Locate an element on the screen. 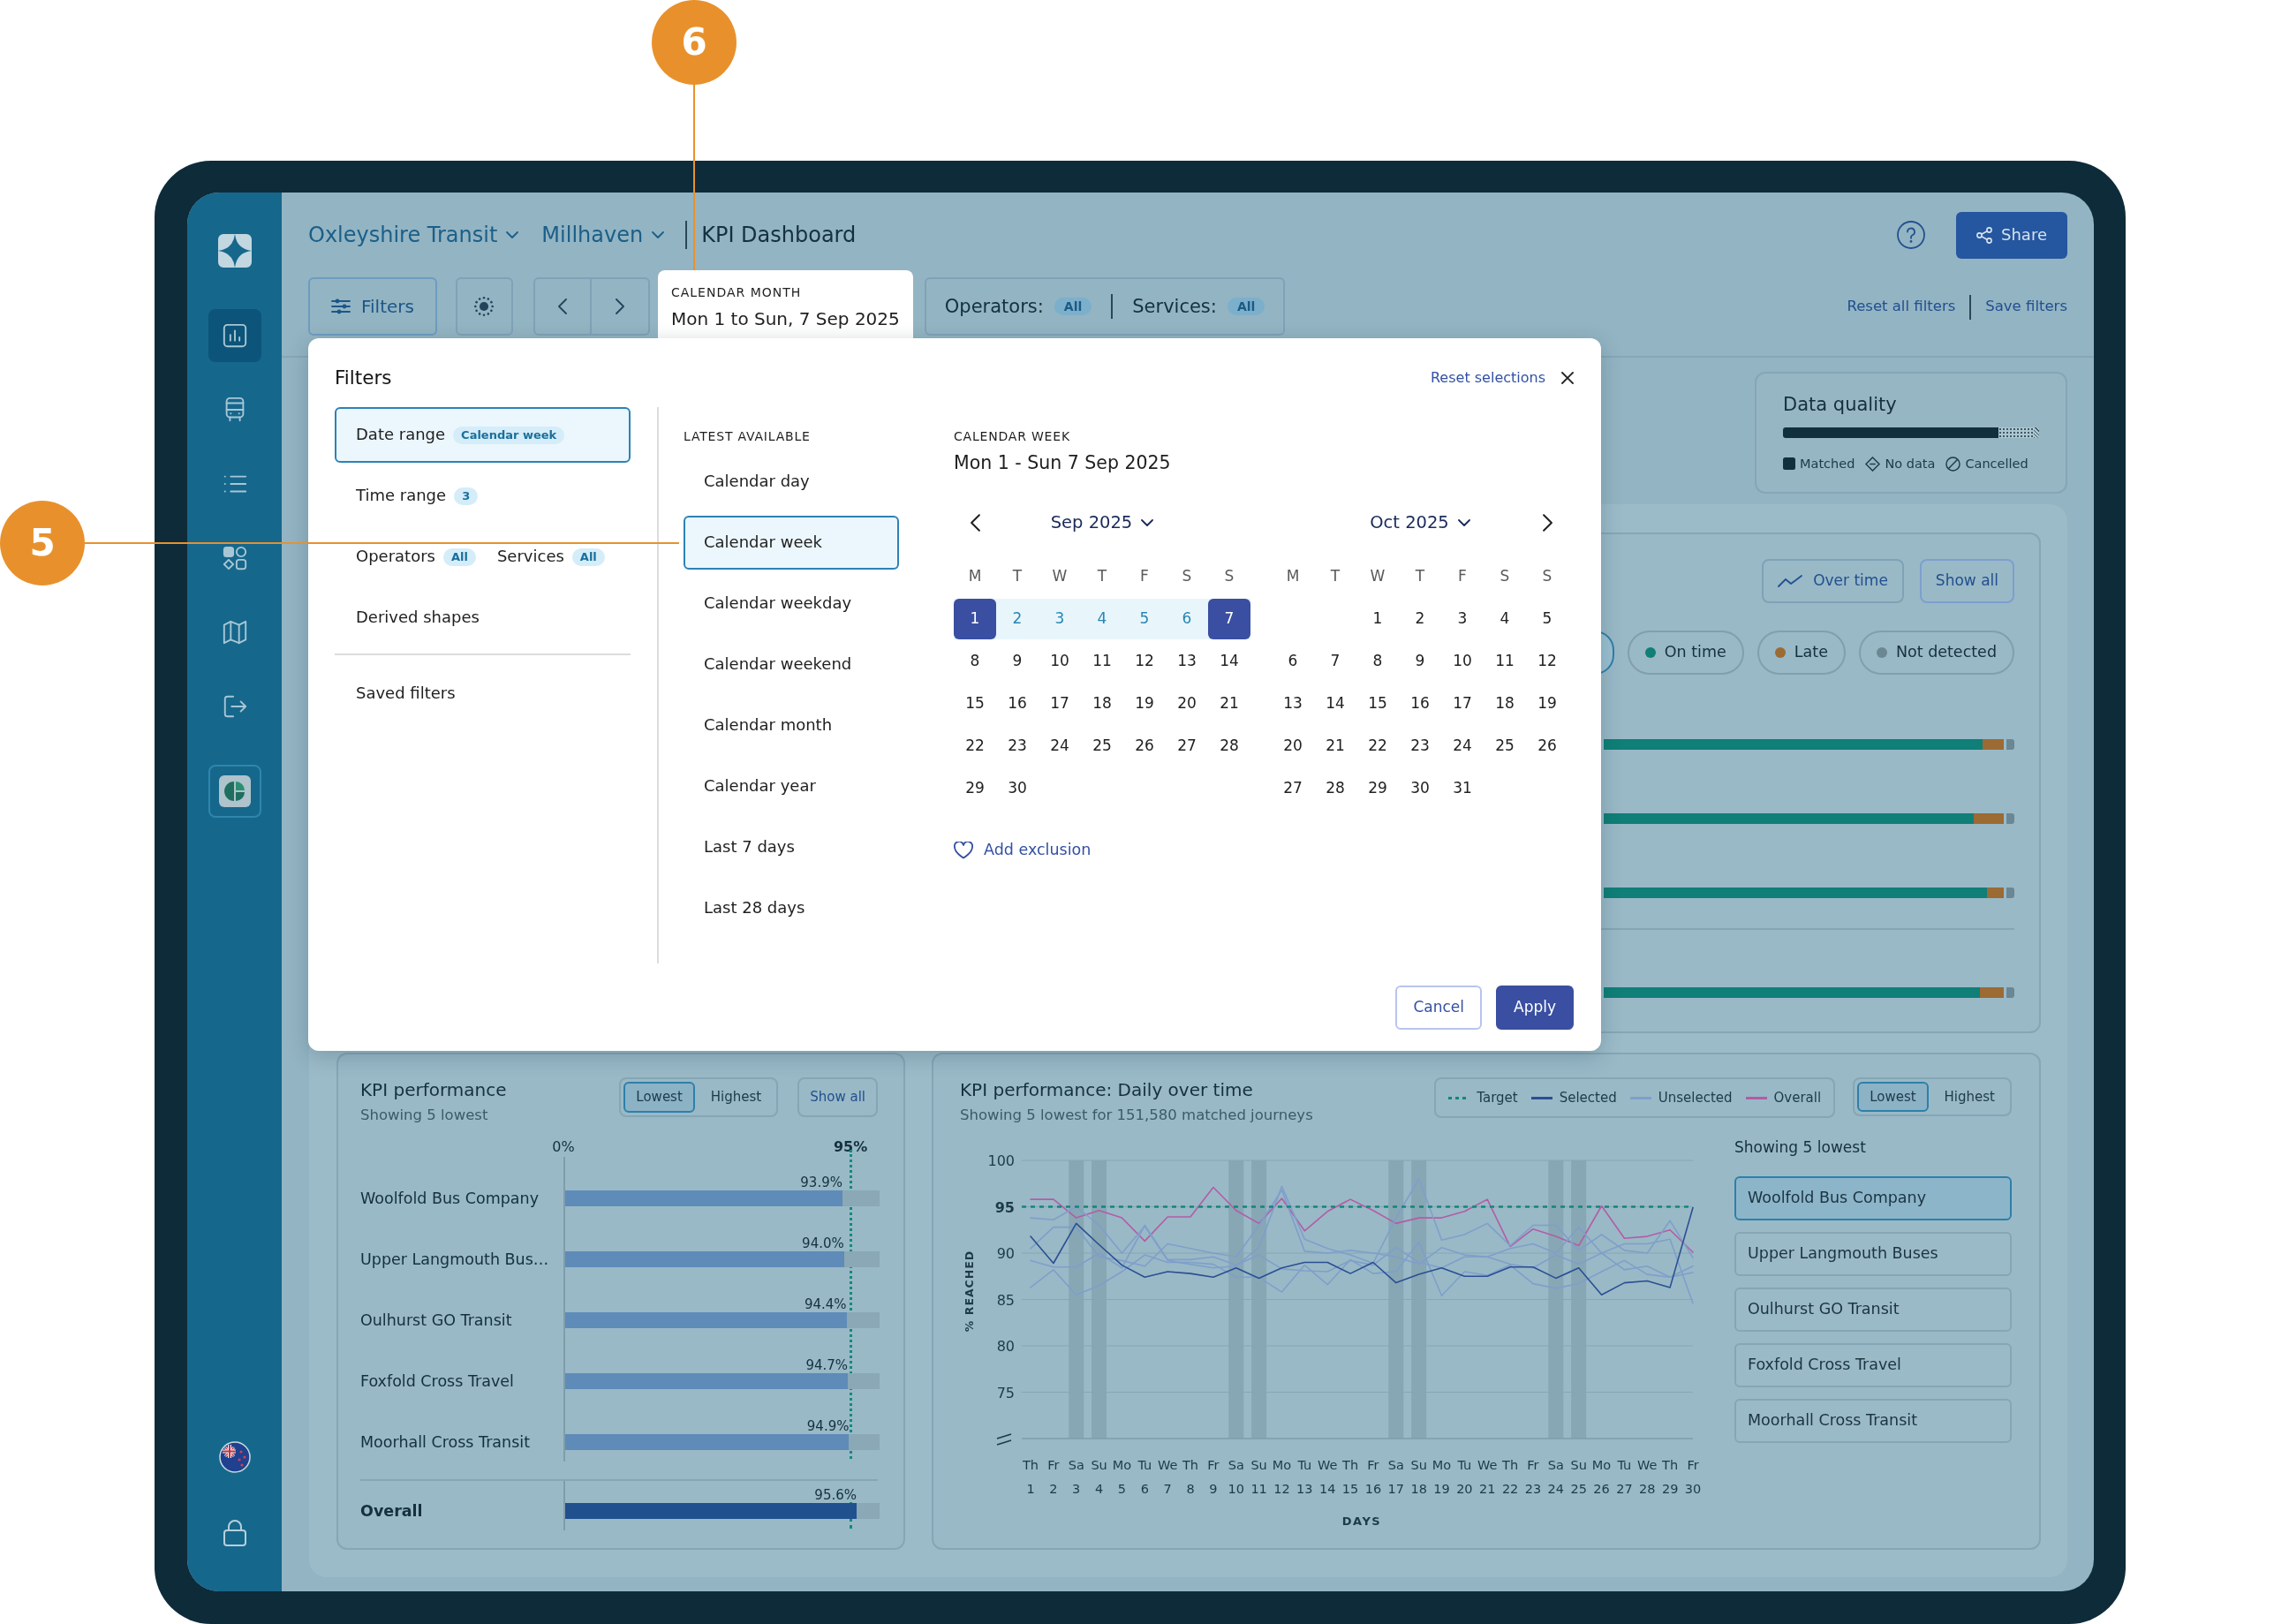 This screenshot has height=1624, width=2289. operator-list-item: Foxfold Cross Travel is located at coordinates (1873, 1365).